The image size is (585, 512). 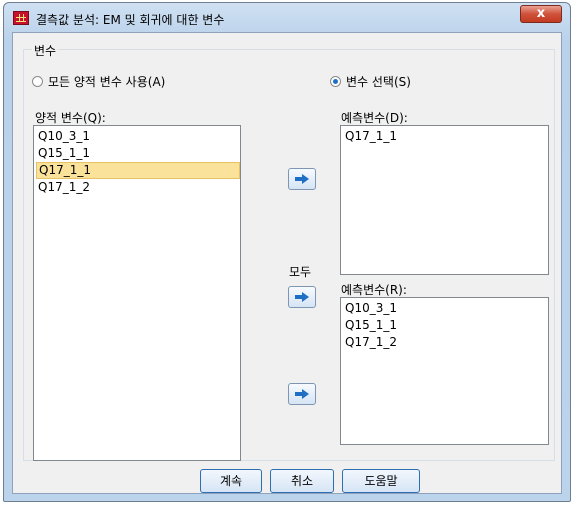 What do you see at coordinates (302, 481) in the screenshot?
I see `cancel-button: 취소` at bounding box center [302, 481].